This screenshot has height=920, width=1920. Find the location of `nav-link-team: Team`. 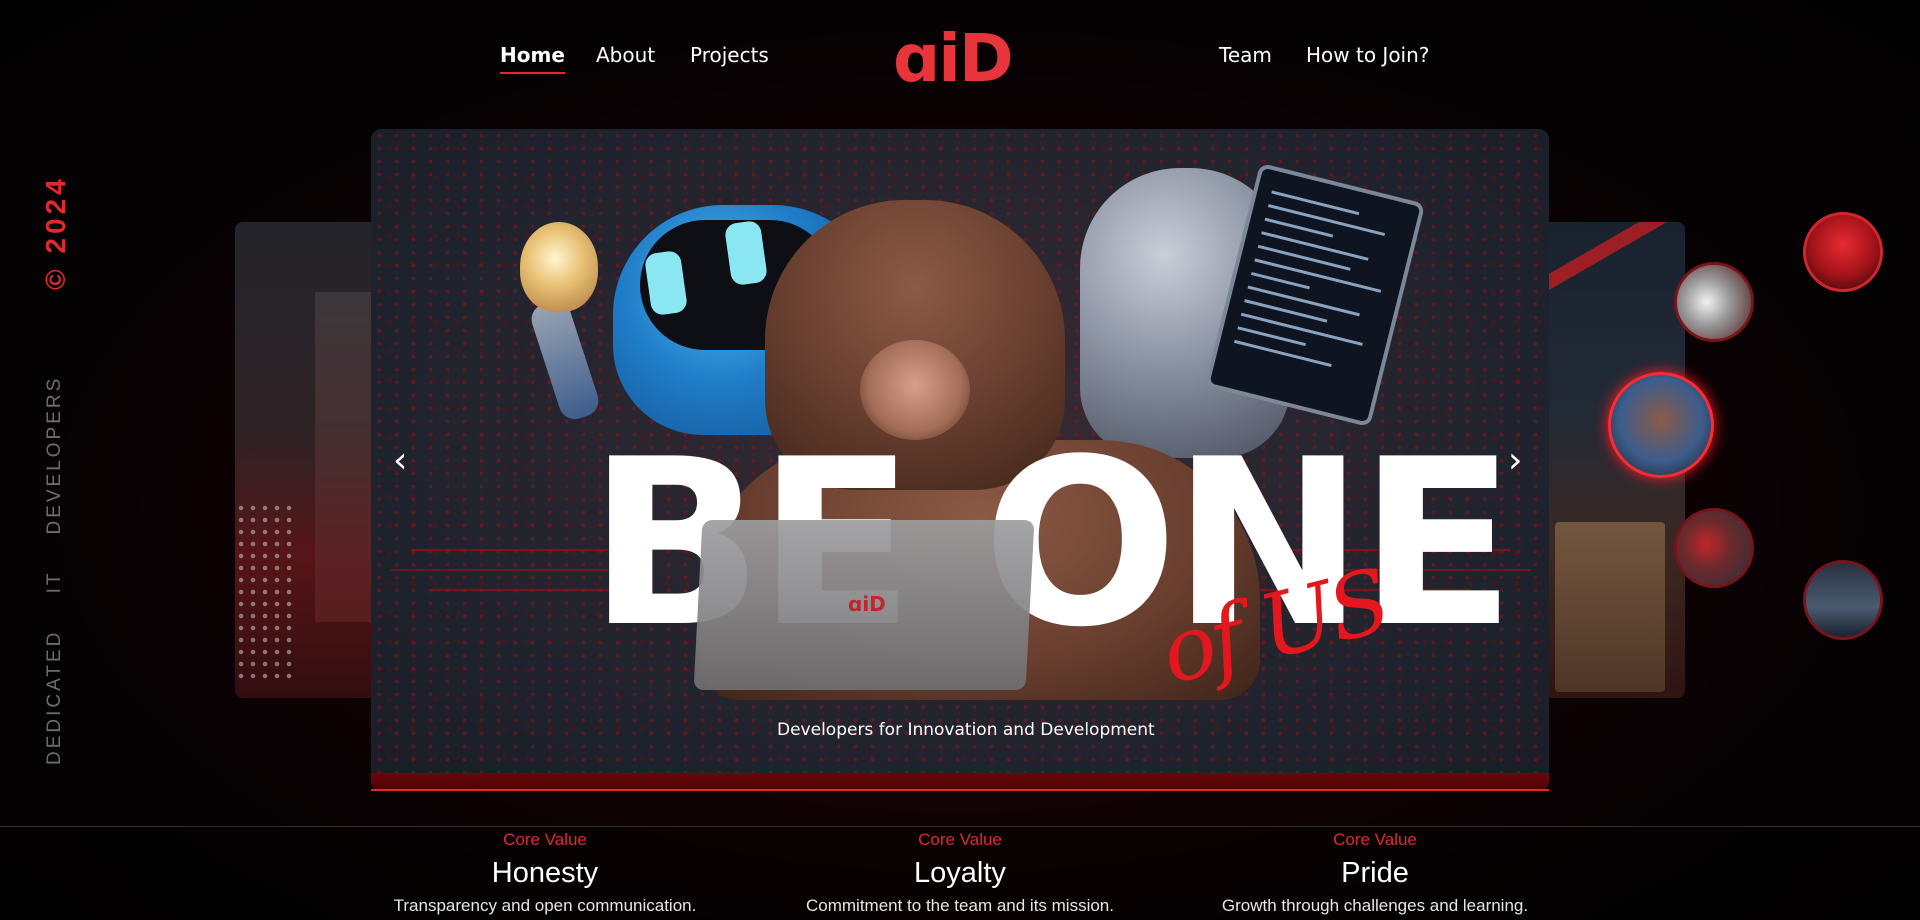

nav-link-team: Team is located at coordinates (1245, 55).